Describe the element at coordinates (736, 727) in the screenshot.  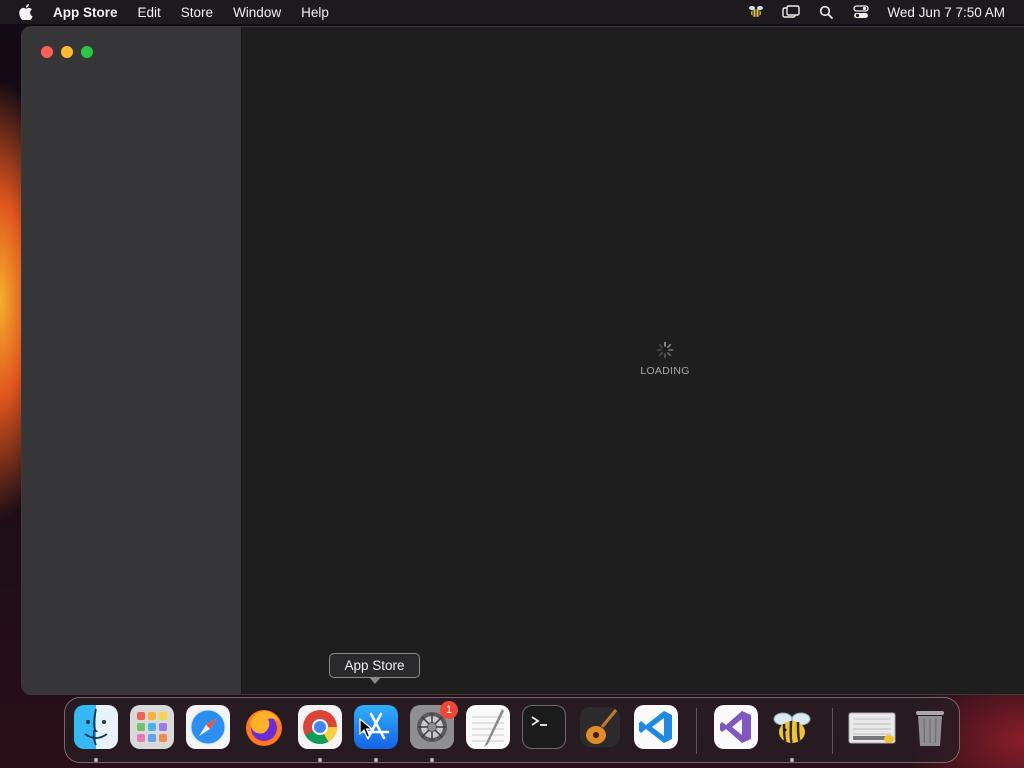
I see `visual-studio-icon` at that location.